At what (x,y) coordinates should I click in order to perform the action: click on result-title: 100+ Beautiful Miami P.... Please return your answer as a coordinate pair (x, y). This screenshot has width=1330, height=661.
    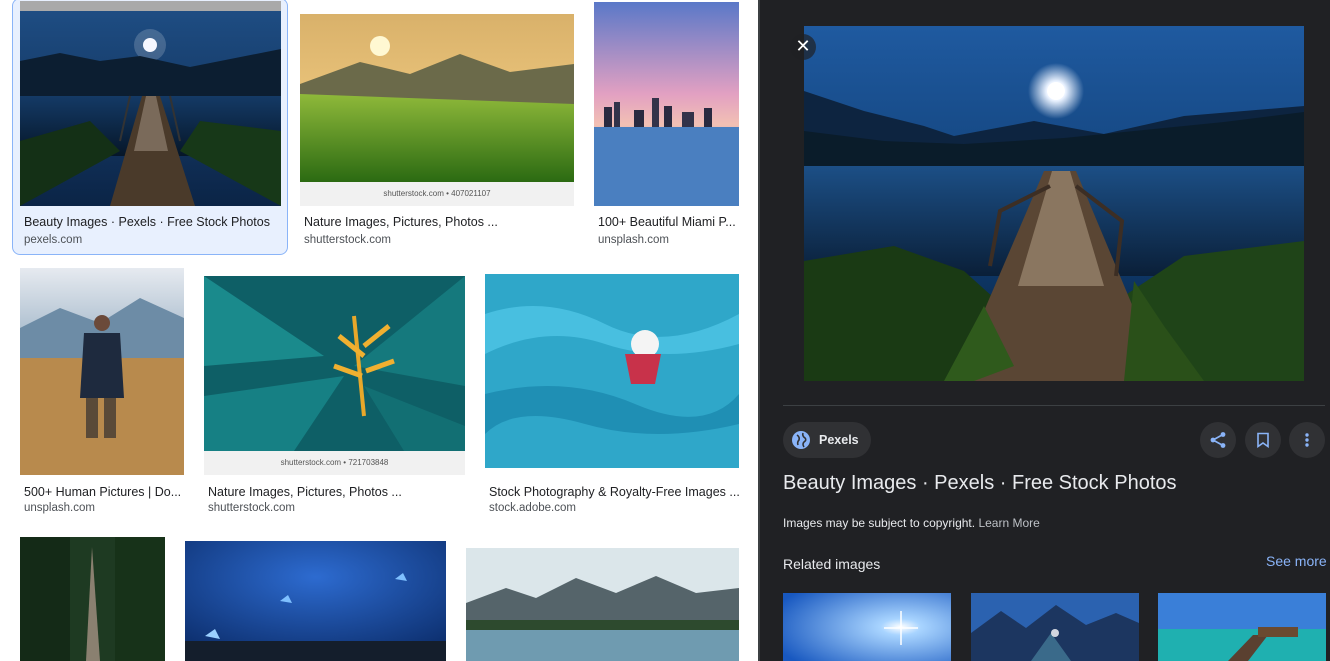
    Looking at the image, I should click on (669, 222).